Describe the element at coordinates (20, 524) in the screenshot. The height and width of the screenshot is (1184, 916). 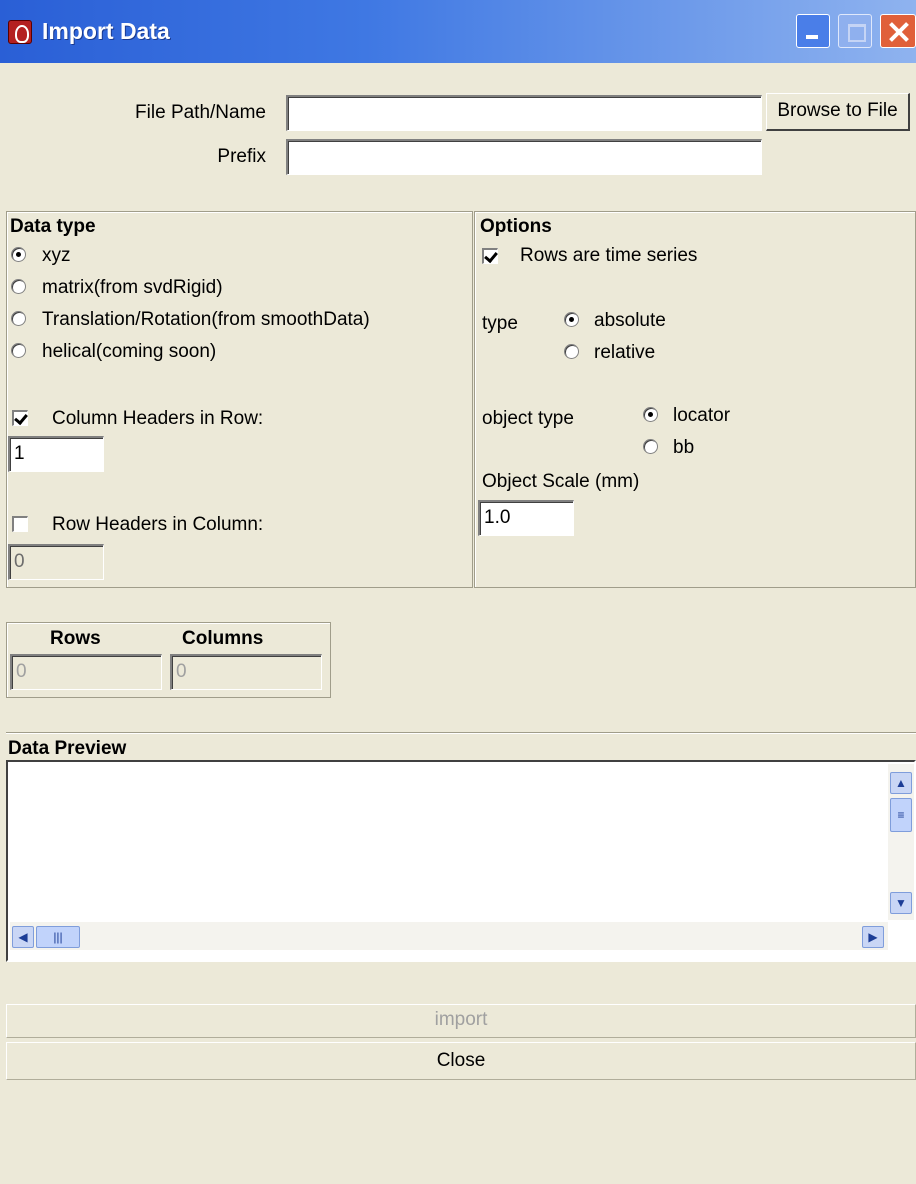
I see `row-headers-checkbox` at that location.